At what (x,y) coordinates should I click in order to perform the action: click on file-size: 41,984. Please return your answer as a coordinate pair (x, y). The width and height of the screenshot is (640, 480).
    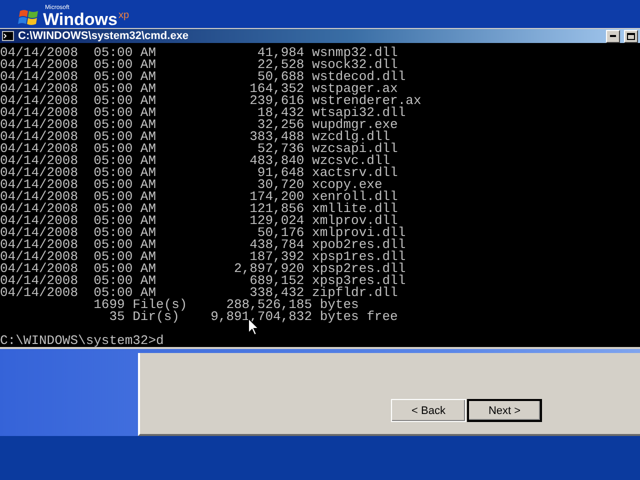
    Looking at the image, I should click on (280, 53).